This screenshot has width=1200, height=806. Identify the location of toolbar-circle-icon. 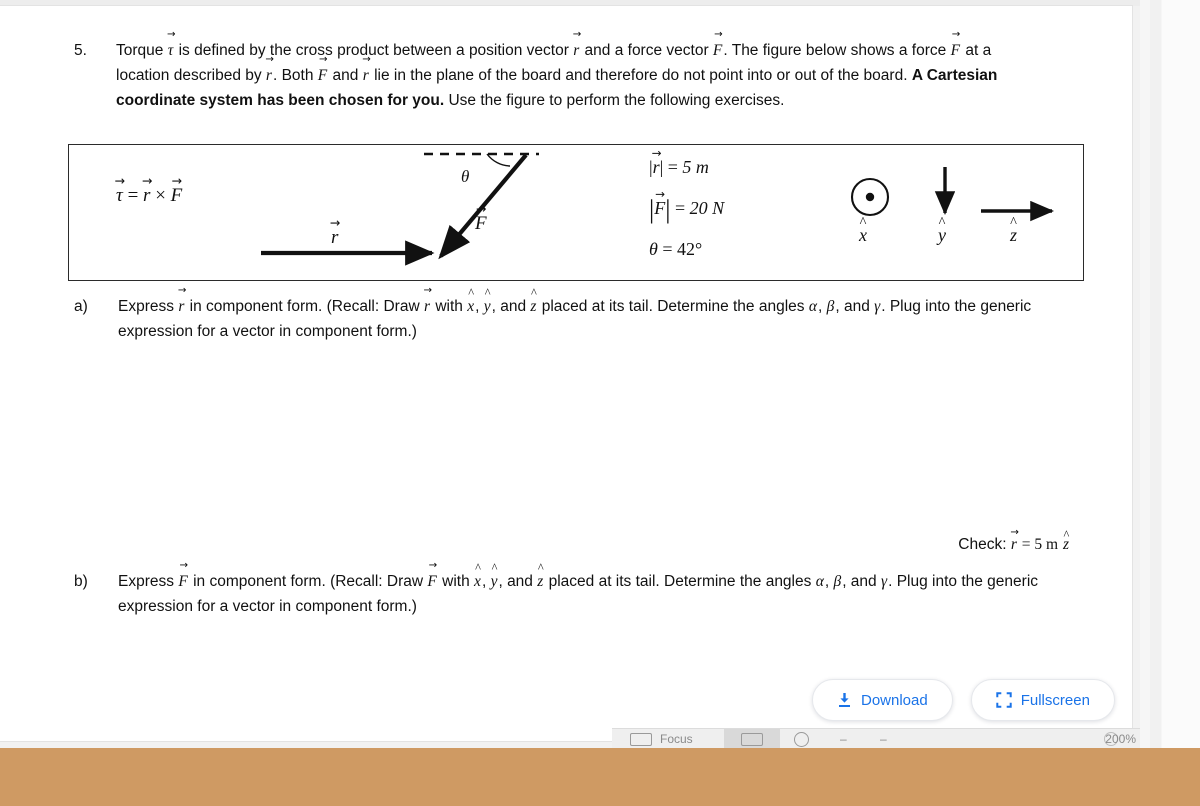
(801, 739).